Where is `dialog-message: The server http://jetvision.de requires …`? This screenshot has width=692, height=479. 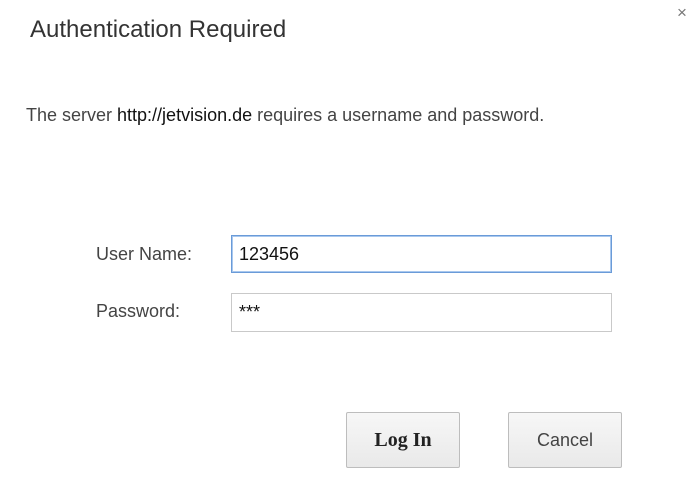 dialog-message: The server http://jetvision.de requires … is located at coordinates (326, 115).